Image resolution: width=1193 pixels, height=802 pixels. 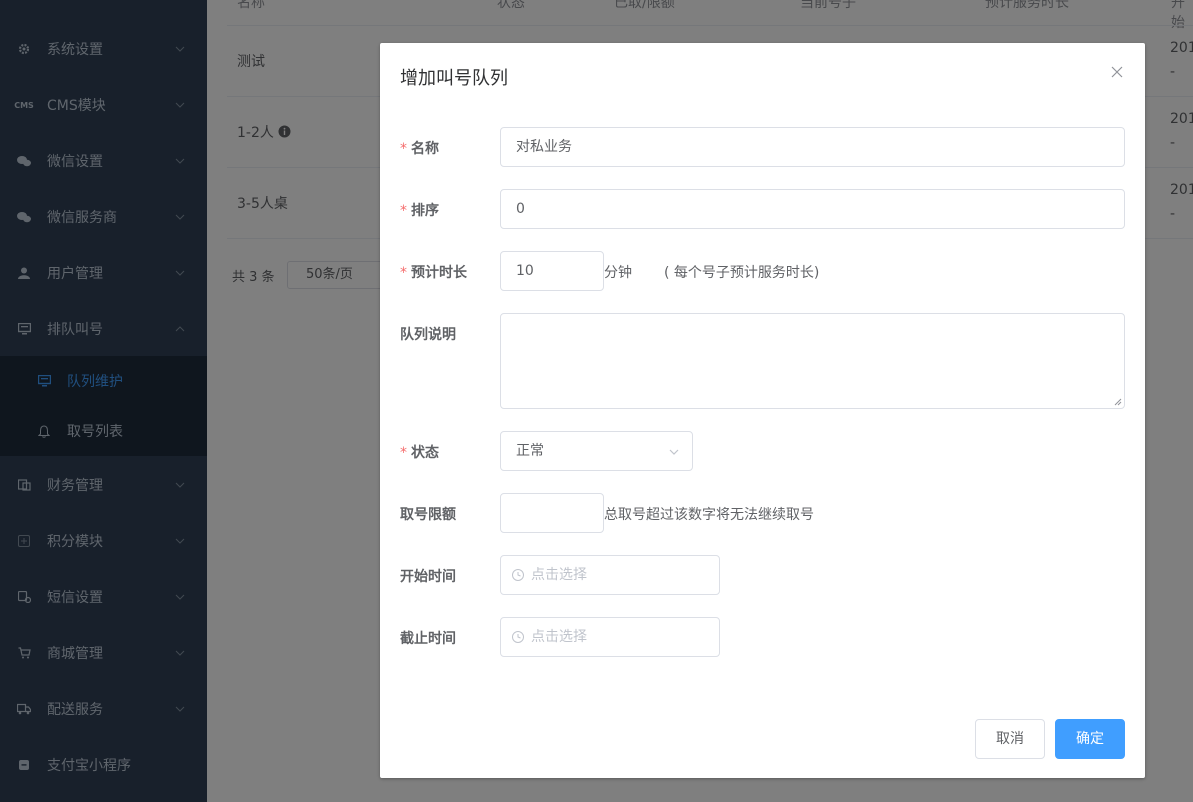 What do you see at coordinates (1090, 739) in the screenshot?
I see `confirm-button: 确定` at bounding box center [1090, 739].